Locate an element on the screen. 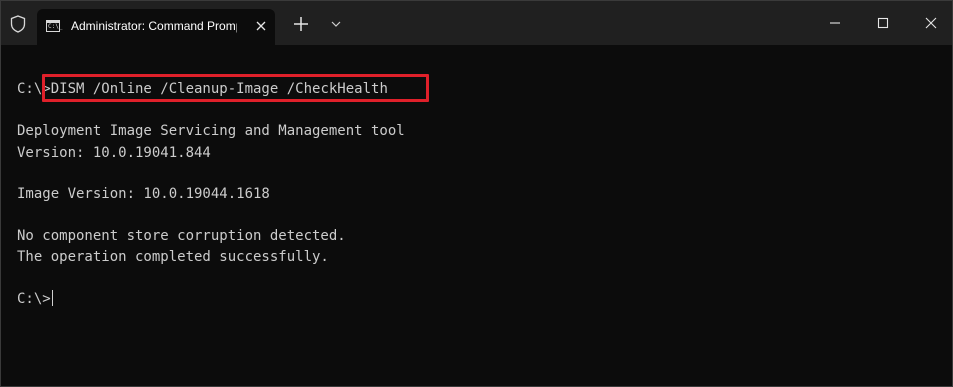  shield-icon is located at coordinates (18, 24).